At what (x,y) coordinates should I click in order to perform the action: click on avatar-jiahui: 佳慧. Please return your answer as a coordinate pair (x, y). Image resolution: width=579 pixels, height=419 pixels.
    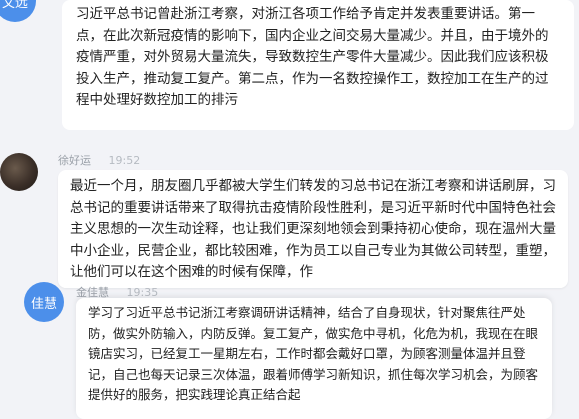
    Looking at the image, I should click on (44, 302).